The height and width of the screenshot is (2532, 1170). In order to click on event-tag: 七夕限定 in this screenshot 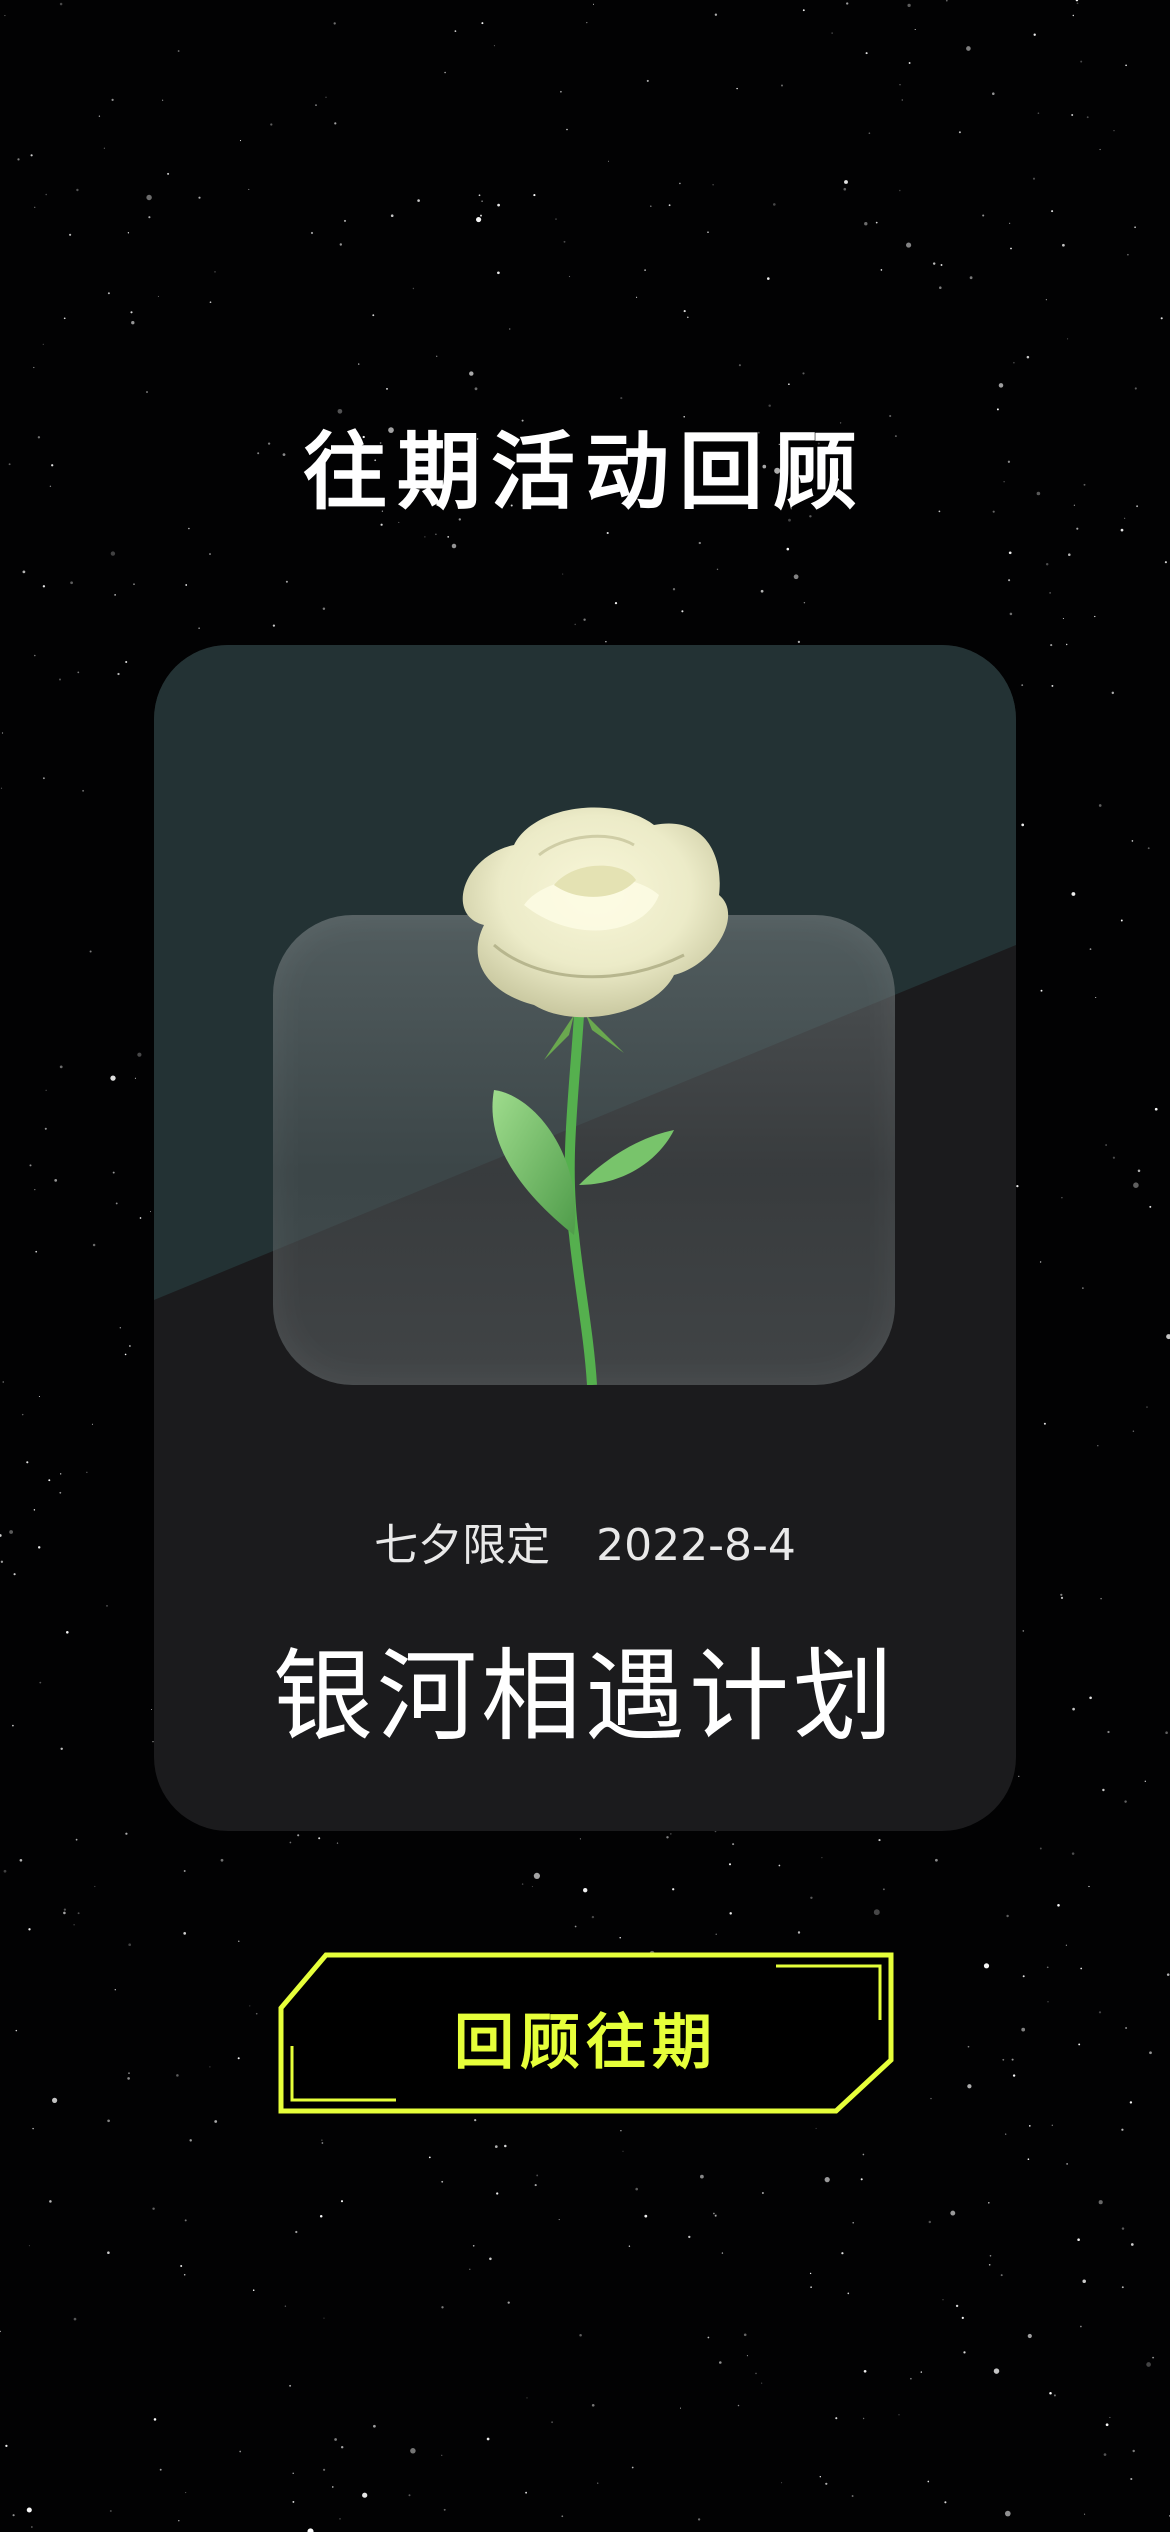, I will do `click(462, 1545)`.